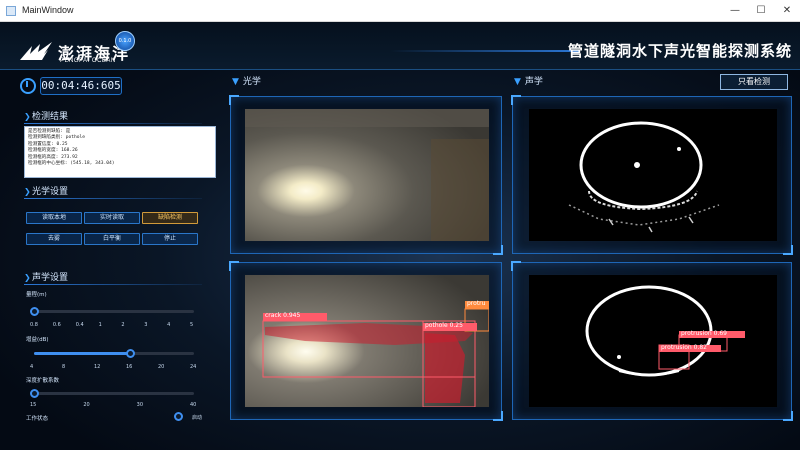 The height and width of the screenshot is (450, 800). What do you see at coordinates (283, 315) in the screenshot?
I see `detection-label: crack 0.945` at bounding box center [283, 315].